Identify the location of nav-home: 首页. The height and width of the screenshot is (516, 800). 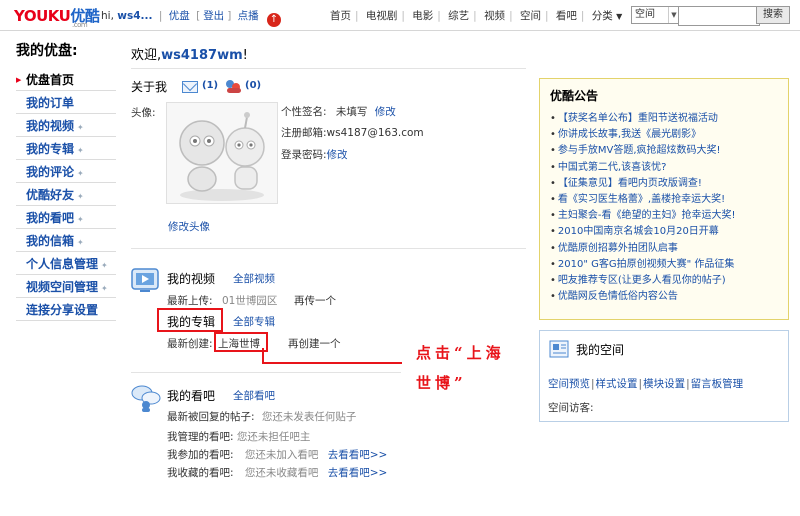
(340, 16).